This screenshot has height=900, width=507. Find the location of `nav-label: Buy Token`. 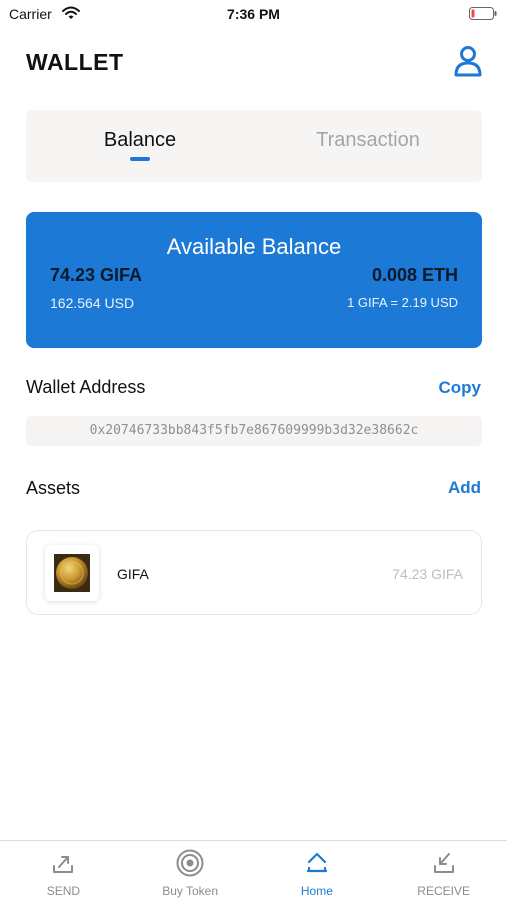

nav-label: Buy Token is located at coordinates (190, 891).